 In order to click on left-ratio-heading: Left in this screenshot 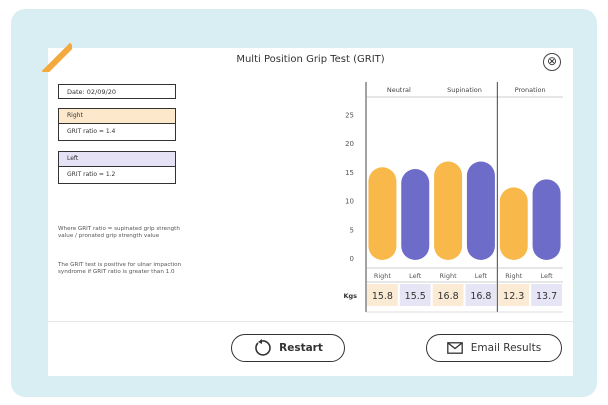, I will do `click(117, 159)`.